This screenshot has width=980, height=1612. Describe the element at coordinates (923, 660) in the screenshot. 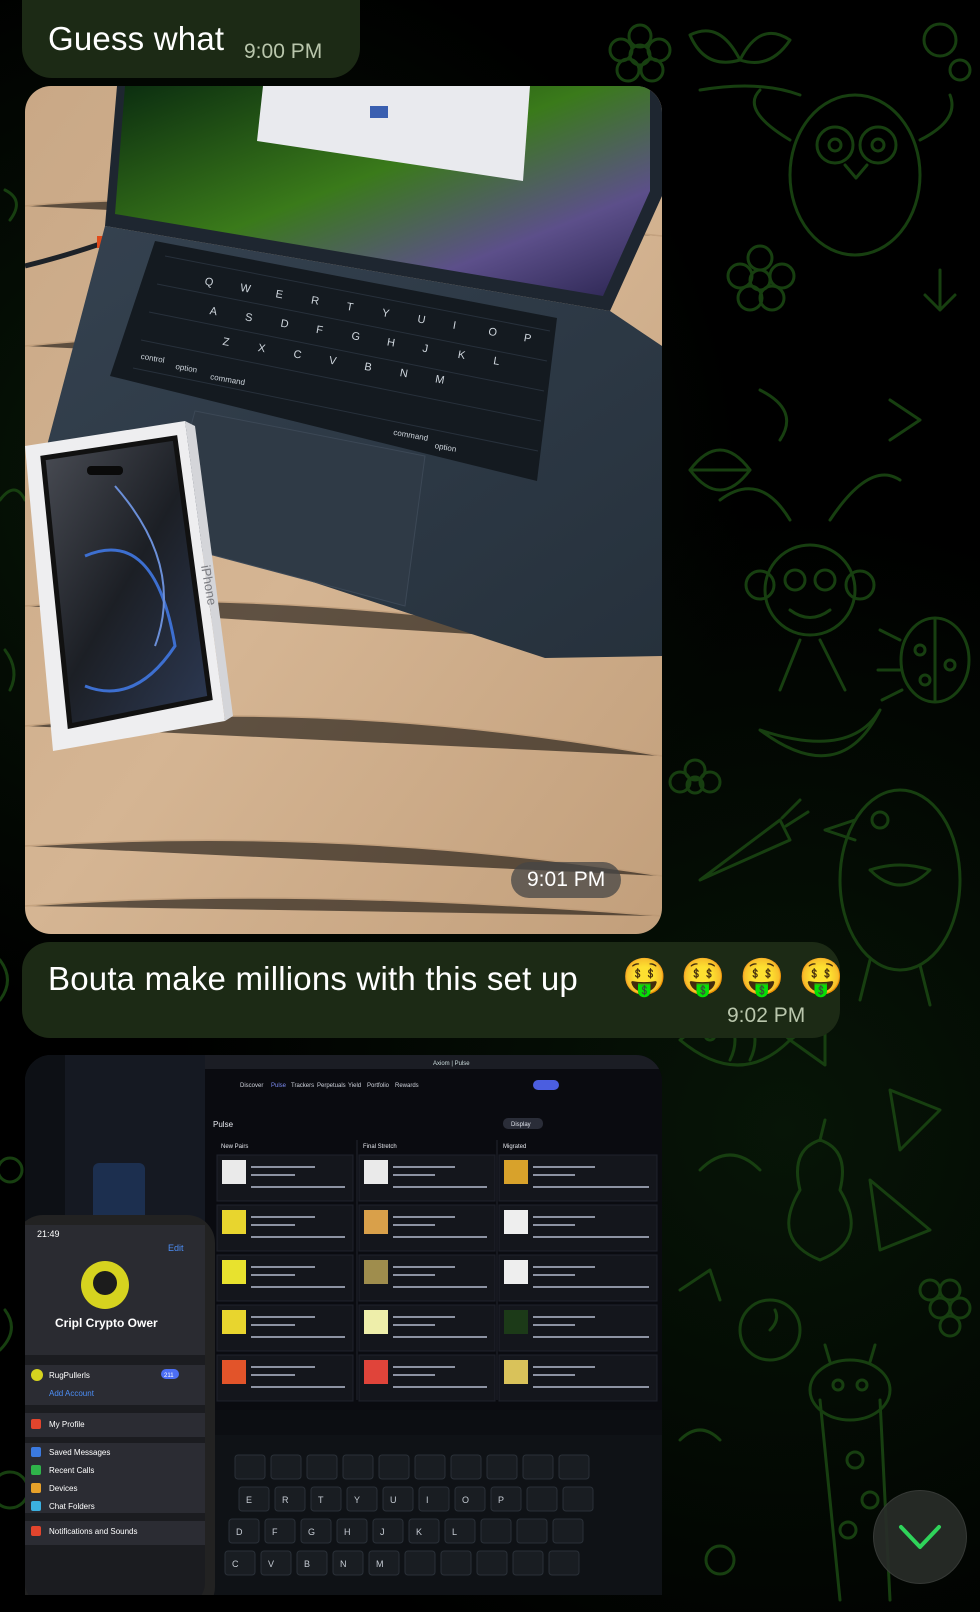

I see `beetle-doodle` at that location.